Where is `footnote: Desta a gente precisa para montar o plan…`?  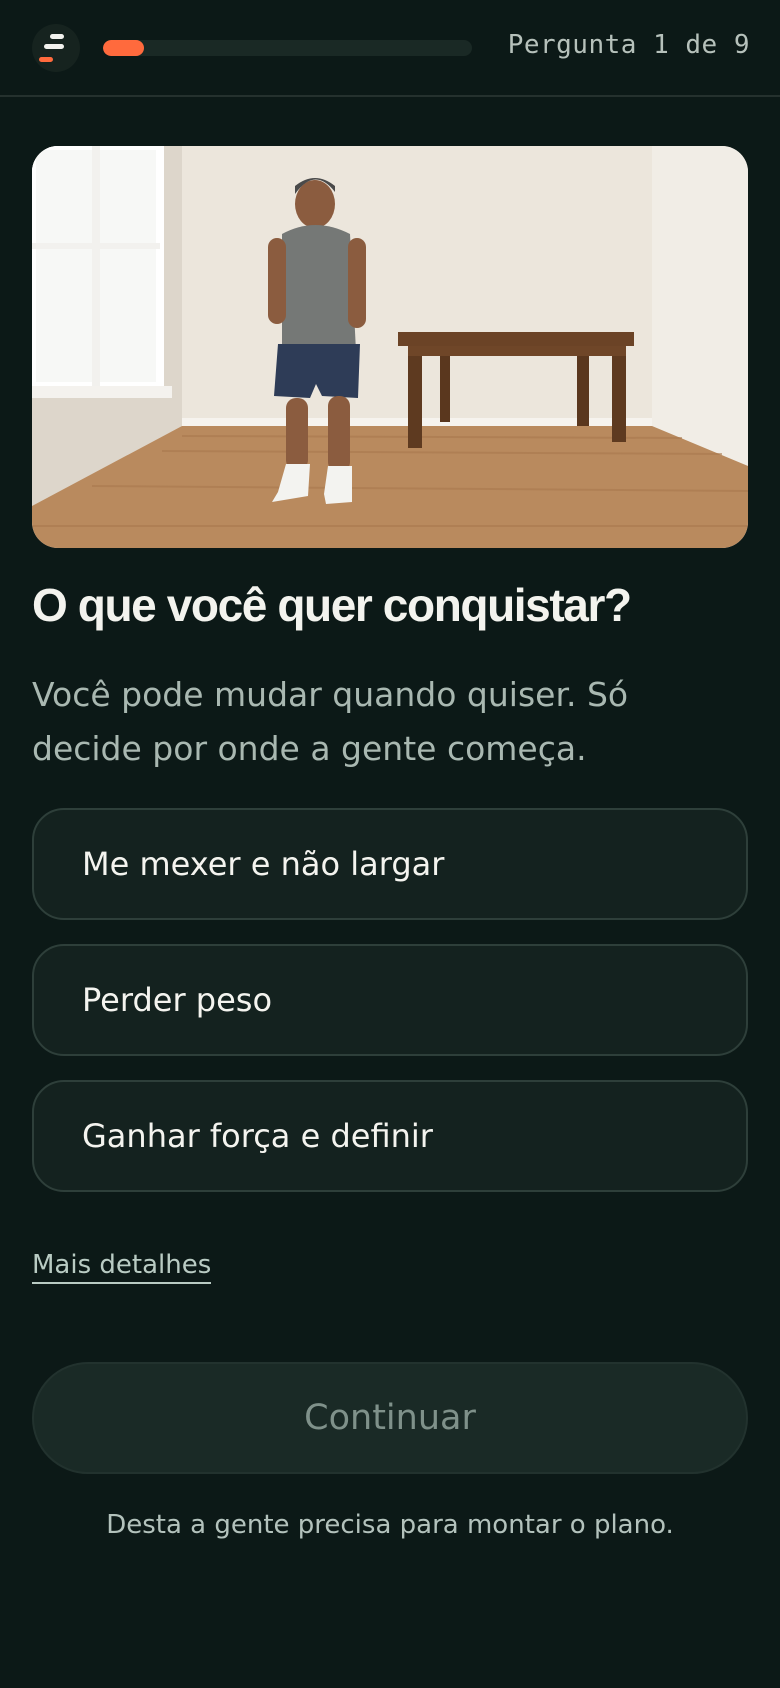
footnote: Desta a gente precisa para montar o plan… is located at coordinates (390, 1525).